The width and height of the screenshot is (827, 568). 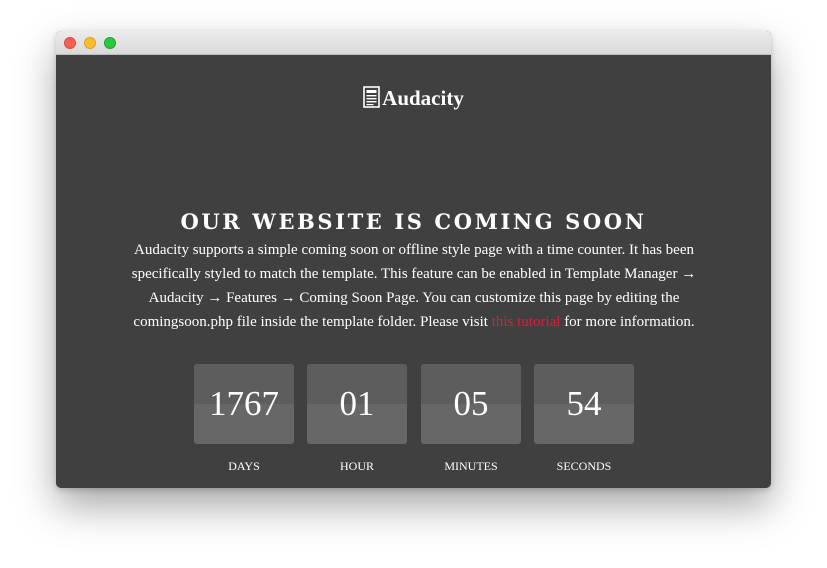 I want to click on page-title: OUR WEBSITE IS COMING SOON, so click(x=413, y=221).